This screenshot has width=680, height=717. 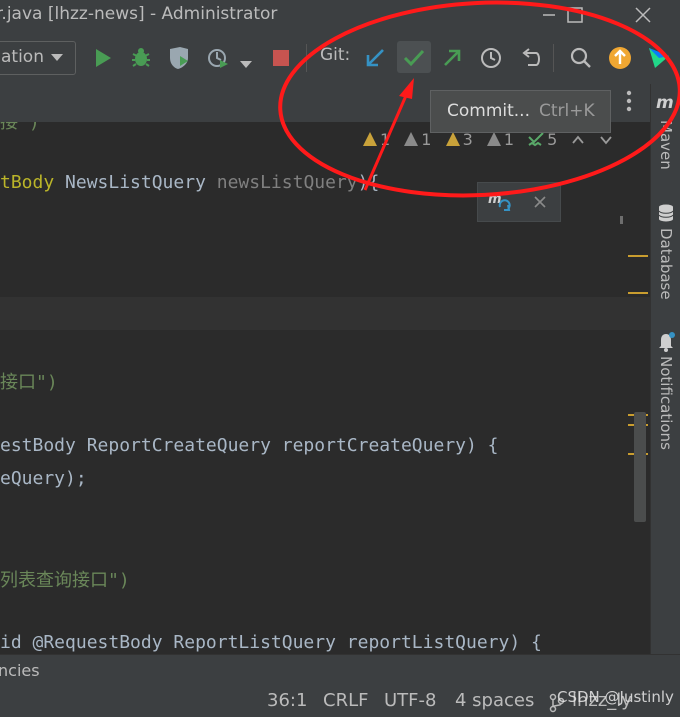 I want to click on red-arrow-annotation, so click(x=386, y=140).